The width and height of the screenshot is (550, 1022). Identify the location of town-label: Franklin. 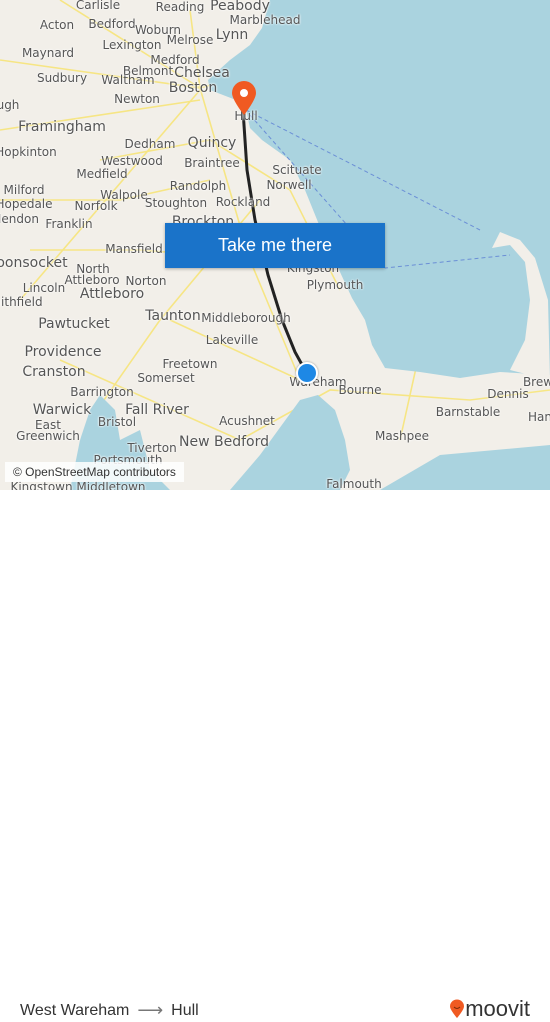
(69, 224).